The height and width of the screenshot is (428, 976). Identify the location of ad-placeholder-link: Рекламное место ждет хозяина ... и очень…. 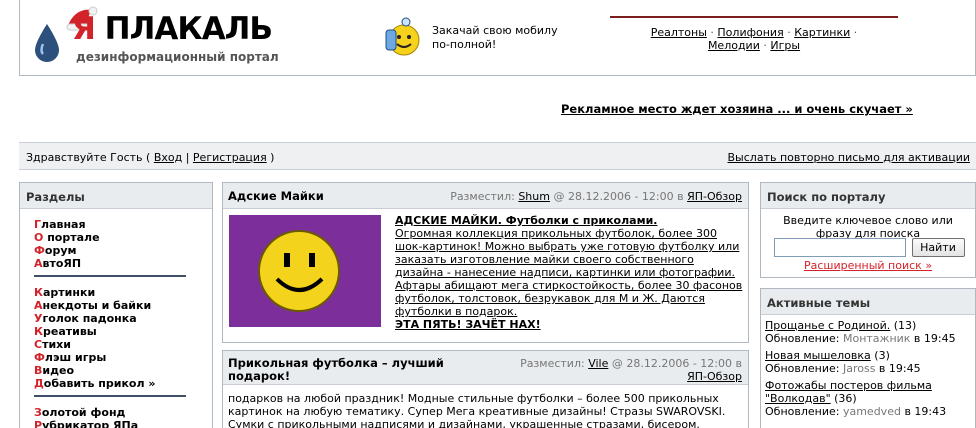
(737, 109).